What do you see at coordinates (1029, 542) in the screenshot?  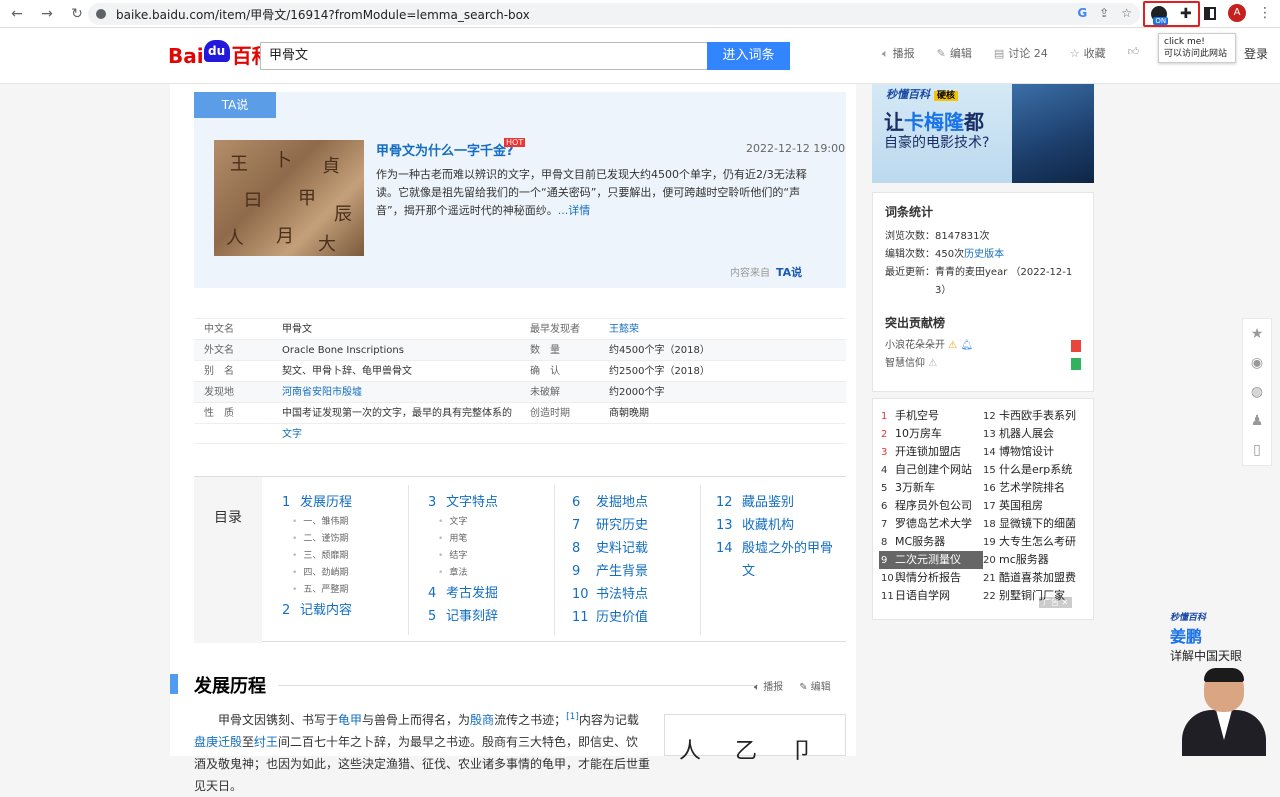 I see `hot-item: 19 大专生怎么考研` at bounding box center [1029, 542].